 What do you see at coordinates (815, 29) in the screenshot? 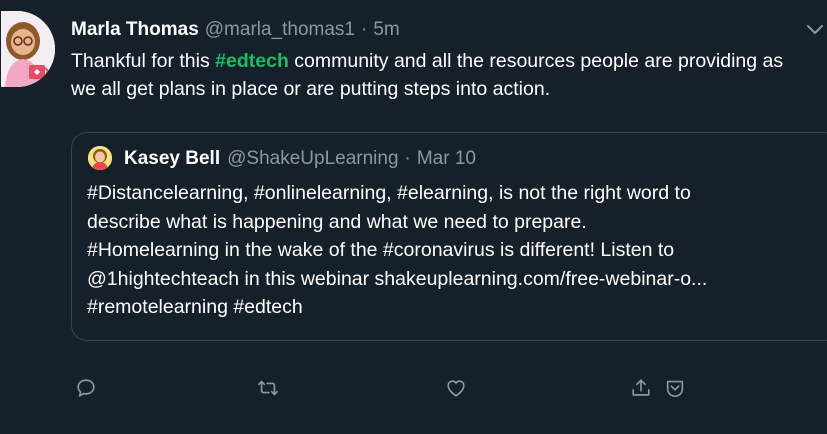
I see `chevron-down-icon` at bounding box center [815, 29].